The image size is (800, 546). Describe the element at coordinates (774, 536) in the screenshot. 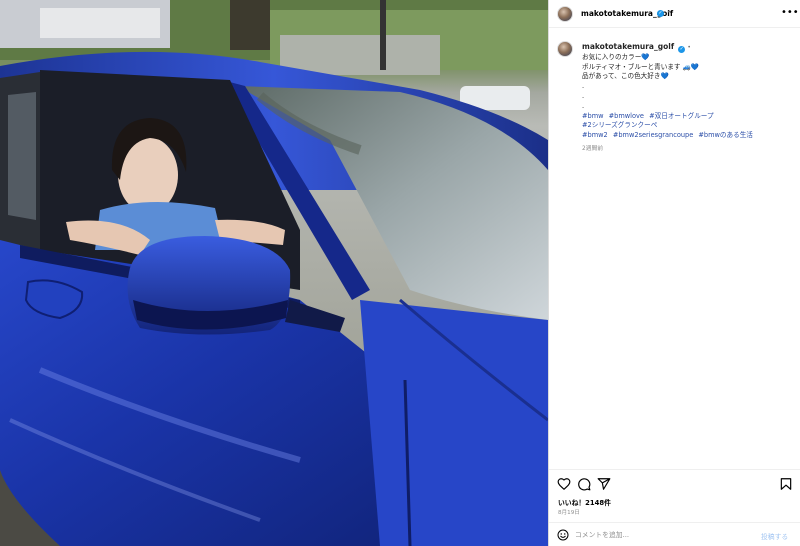

I see `post-comment-button: 投稿する` at that location.